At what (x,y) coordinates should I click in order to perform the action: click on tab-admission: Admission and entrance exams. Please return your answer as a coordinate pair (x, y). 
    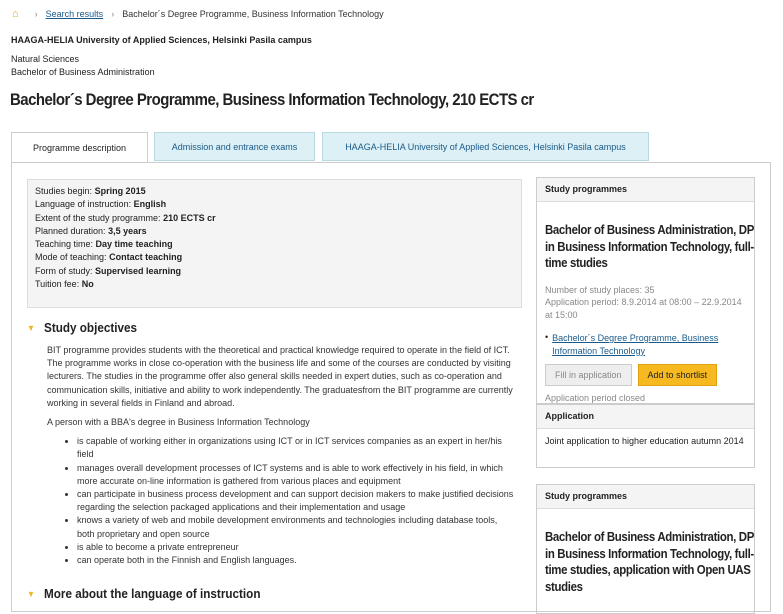
    Looking at the image, I should click on (234, 146).